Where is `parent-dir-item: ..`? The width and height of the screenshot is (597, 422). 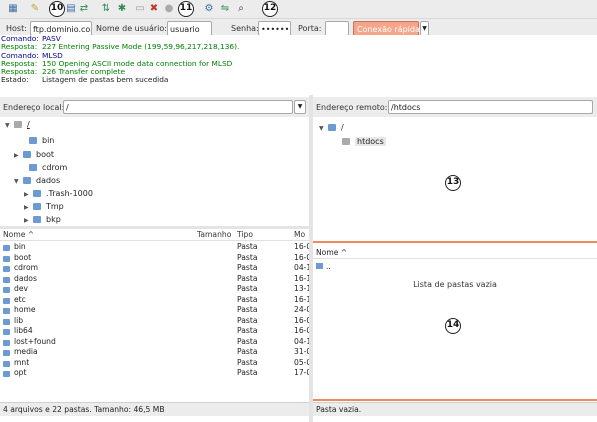
parent-dir-item: .. is located at coordinates (323, 266).